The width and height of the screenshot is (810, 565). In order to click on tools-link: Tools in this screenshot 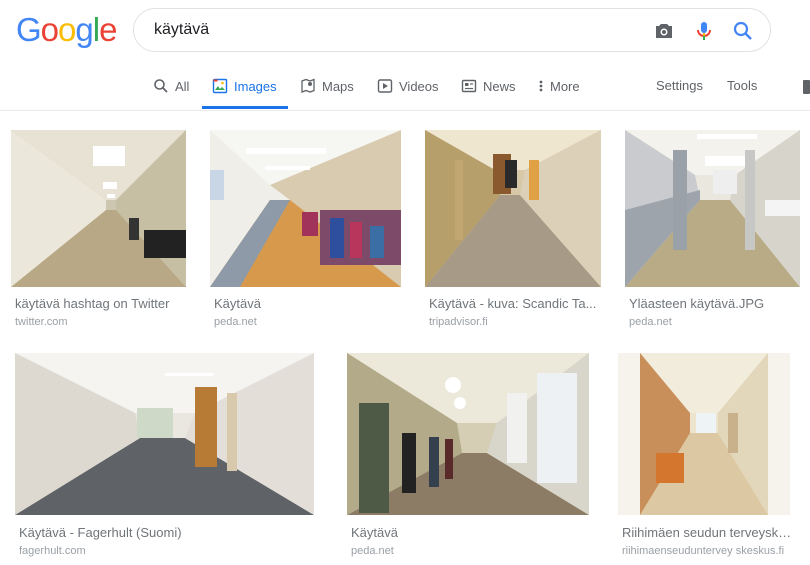, I will do `click(742, 85)`.